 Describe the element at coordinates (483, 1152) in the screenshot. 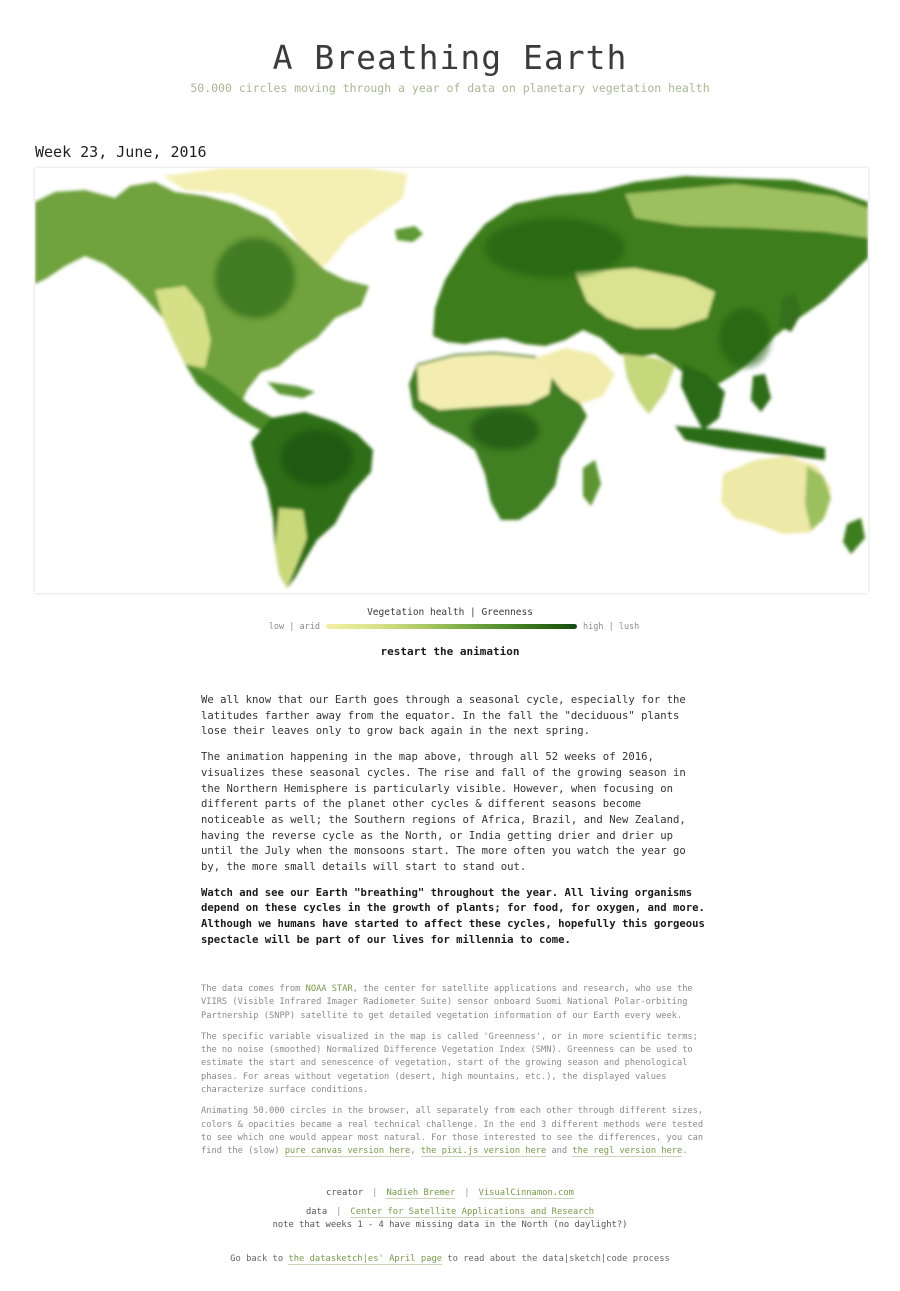

I see `pixi-version-link: the pixi.js version here` at that location.